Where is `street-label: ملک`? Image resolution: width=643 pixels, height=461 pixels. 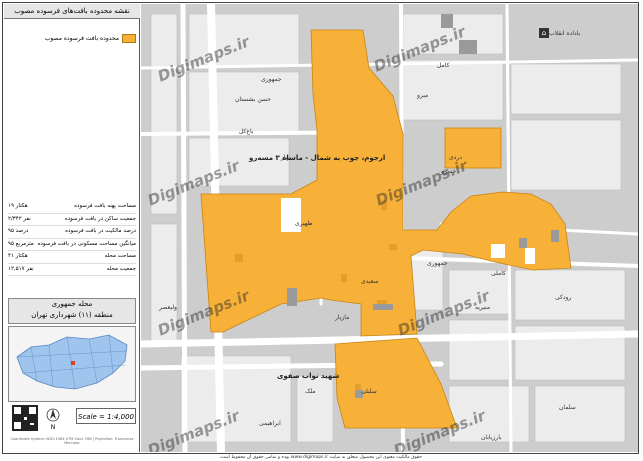 street-label: ملک is located at coordinates (310, 391).